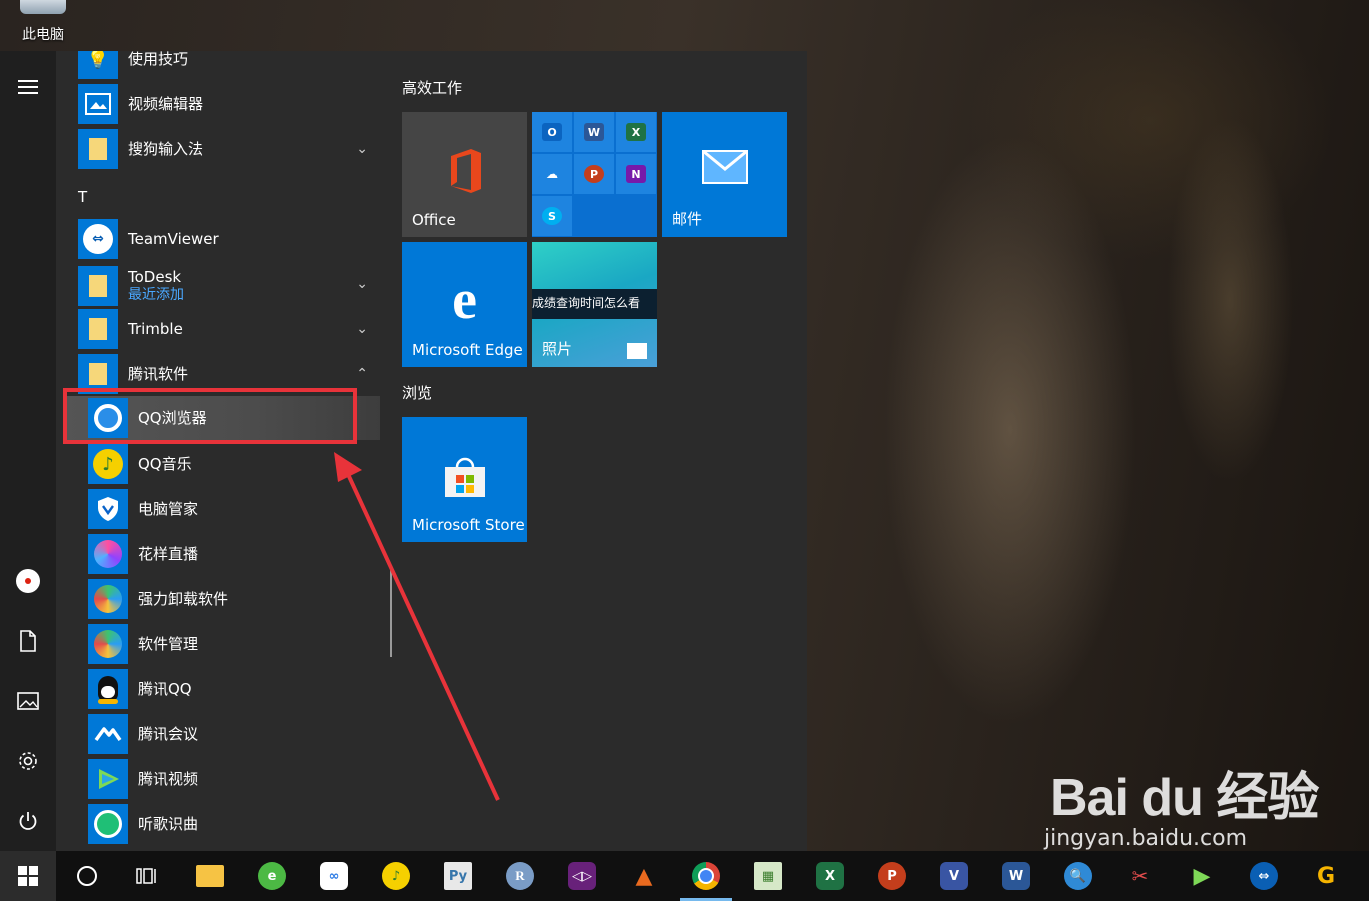 The image size is (1369, 901). What do you see at coordinates (1326, 876) in the screenshot?
I see `app-g-taskbar-icon: G` at bounding box center [1326, 876].